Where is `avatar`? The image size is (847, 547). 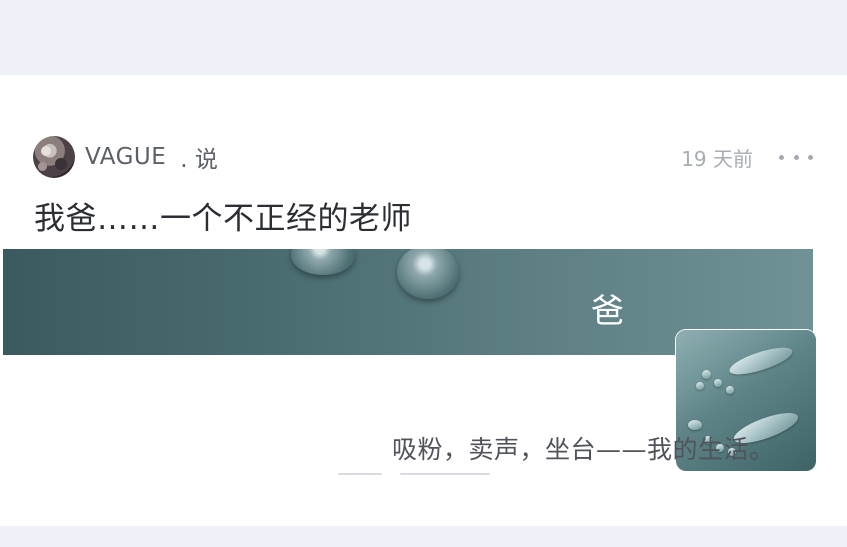 avatar is located at coordinates (54, 157).